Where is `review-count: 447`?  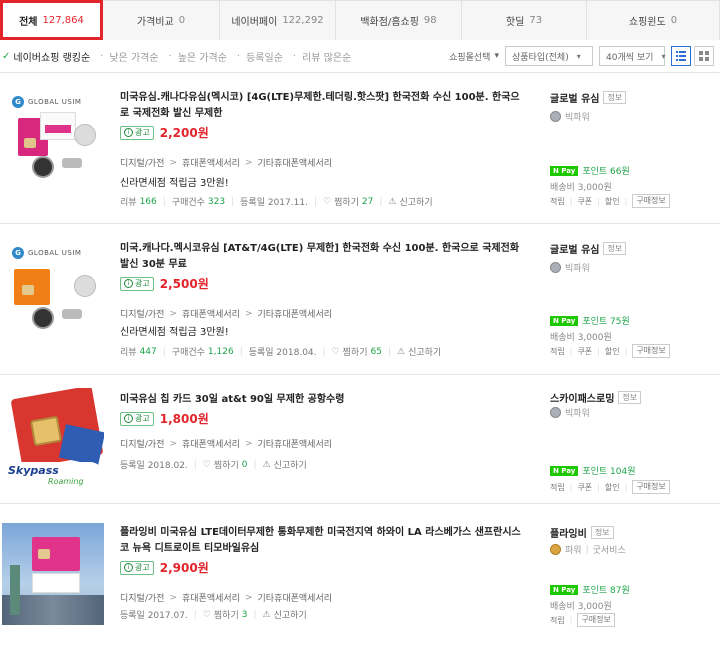
review-count: 447 is located at coordinates (148, 352).